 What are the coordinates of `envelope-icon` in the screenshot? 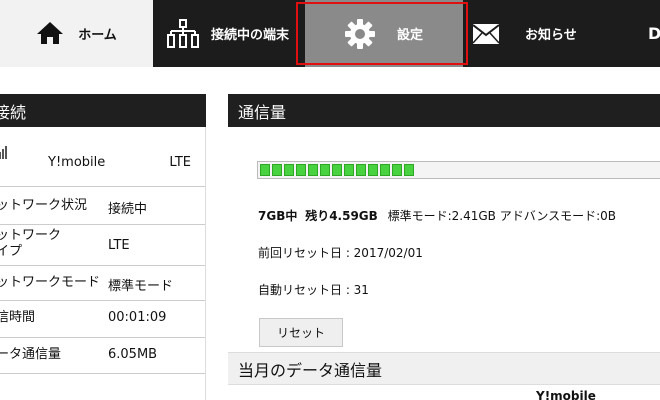 It's located at (486, 33).